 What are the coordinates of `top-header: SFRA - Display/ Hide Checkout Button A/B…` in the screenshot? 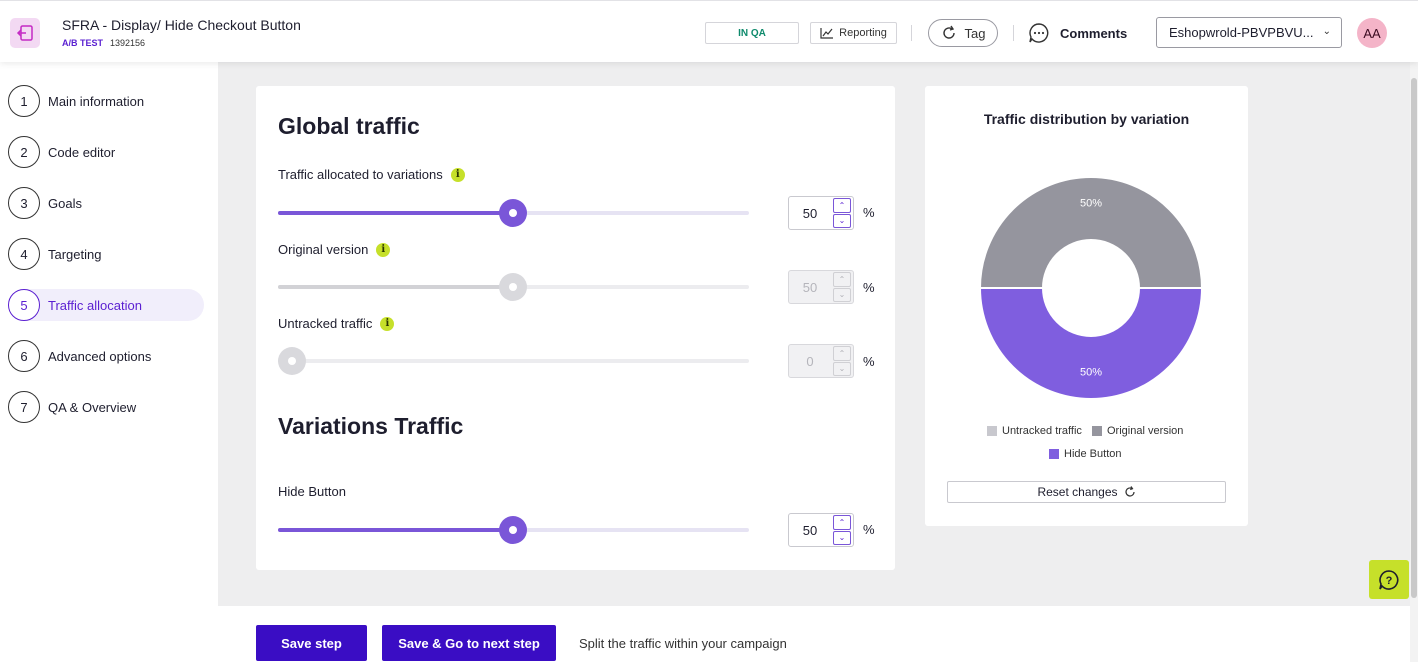 It's located at (709, 31).